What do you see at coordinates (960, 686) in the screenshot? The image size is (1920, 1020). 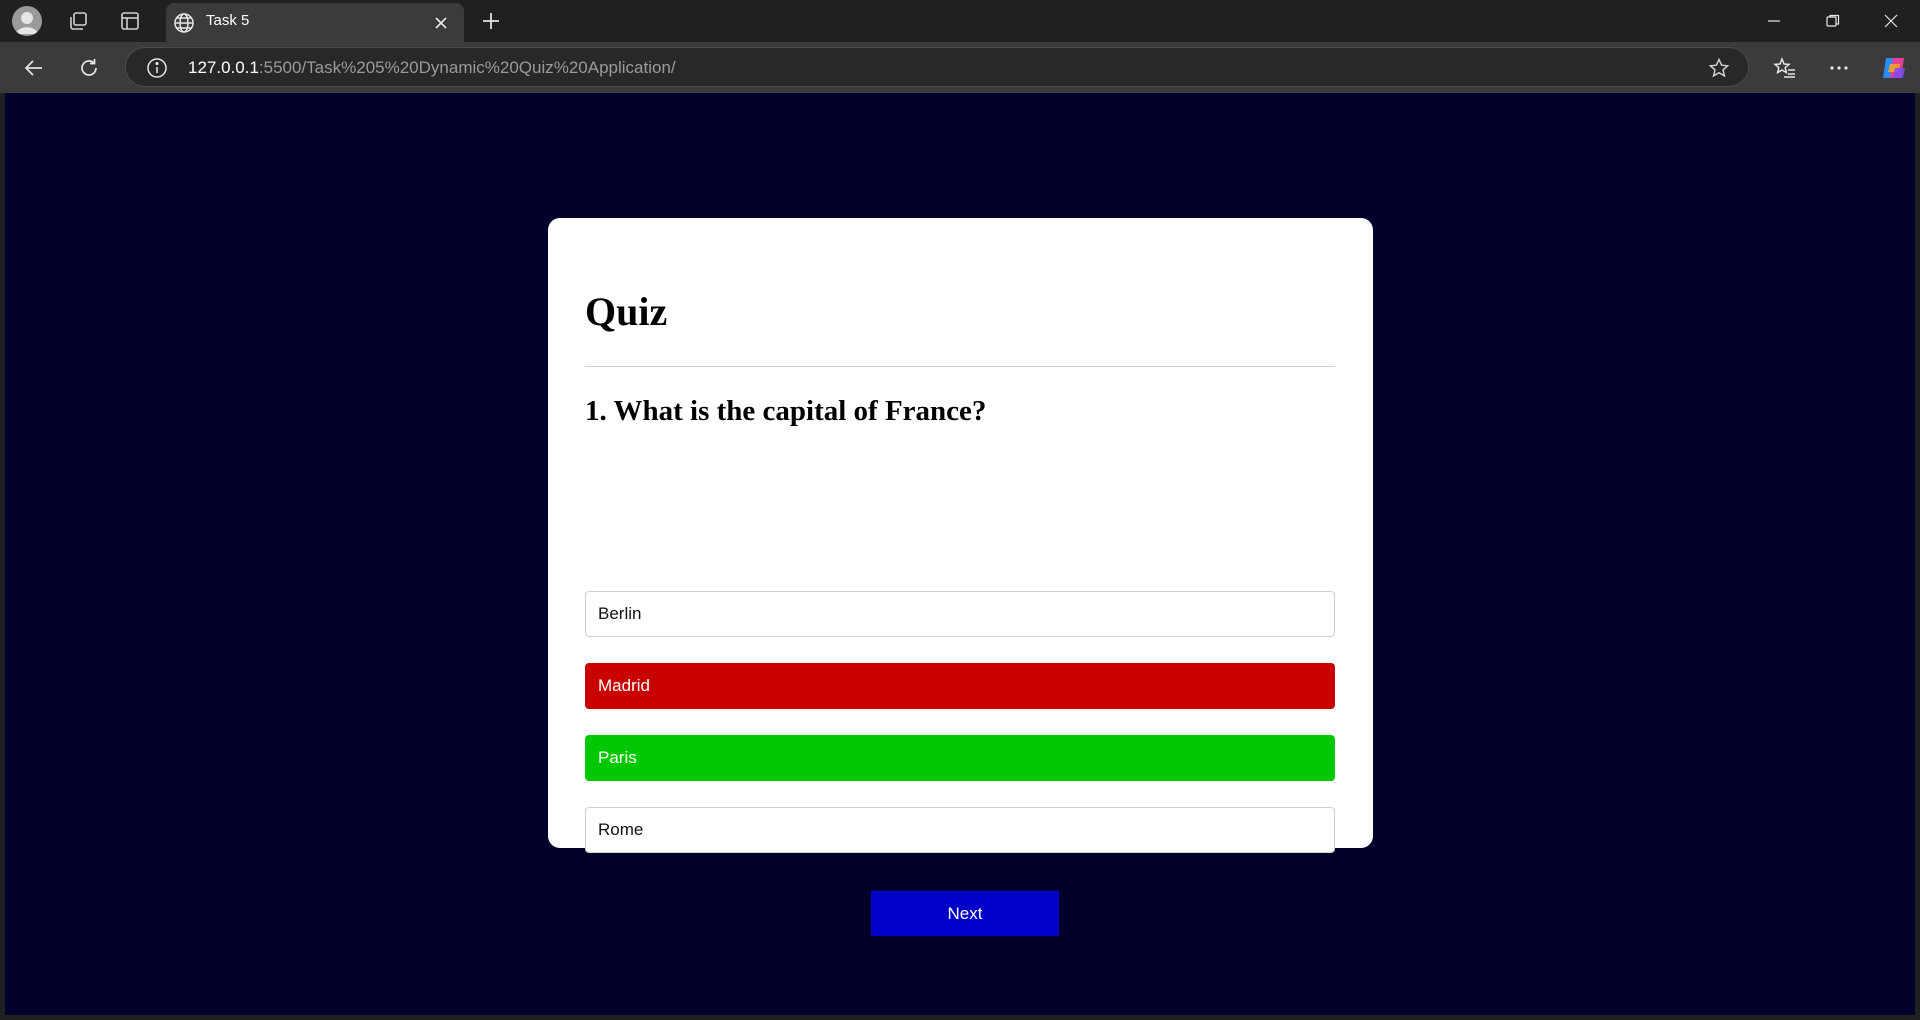 I see `option-madrid: Madrid` at bounding box center [960, 686].